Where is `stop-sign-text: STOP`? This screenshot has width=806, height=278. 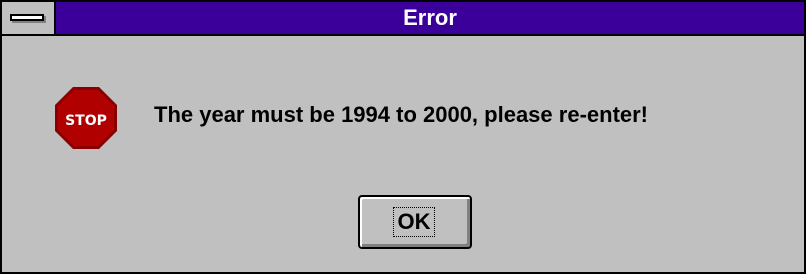 stop-sign-text: STOP is located at coordinates (86, 121).